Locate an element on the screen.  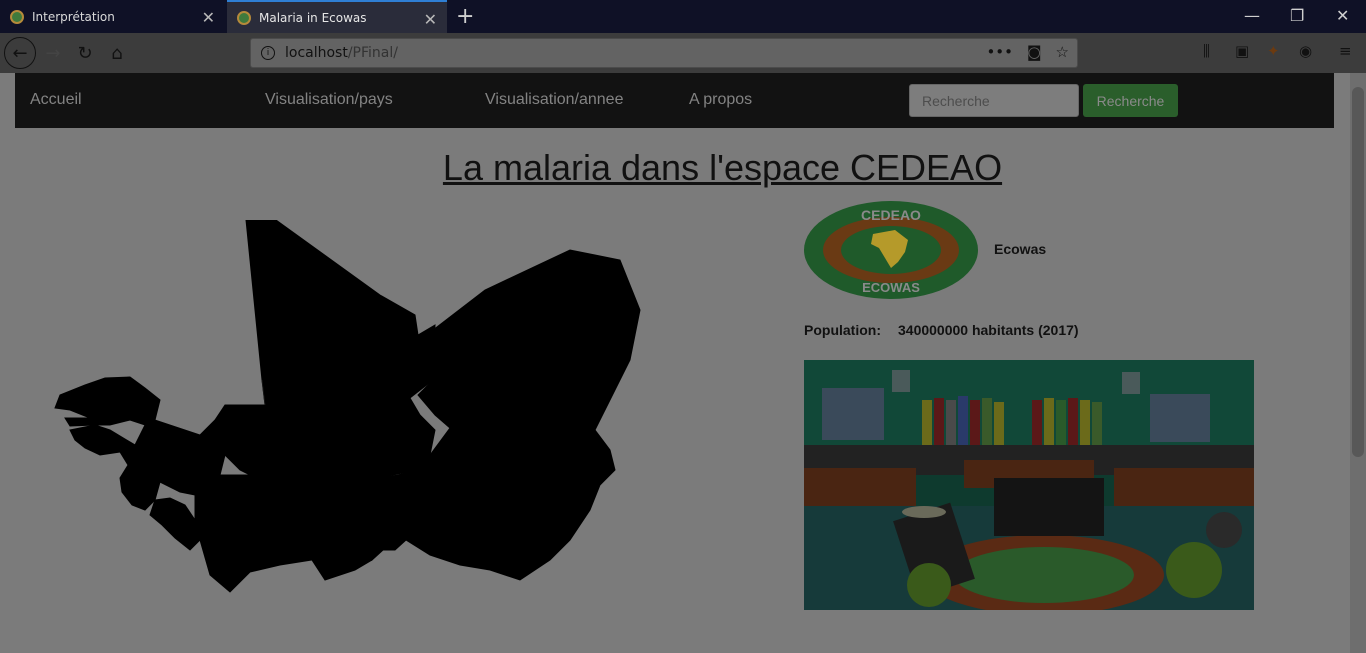
search-input is located at coordinates (994, 100).